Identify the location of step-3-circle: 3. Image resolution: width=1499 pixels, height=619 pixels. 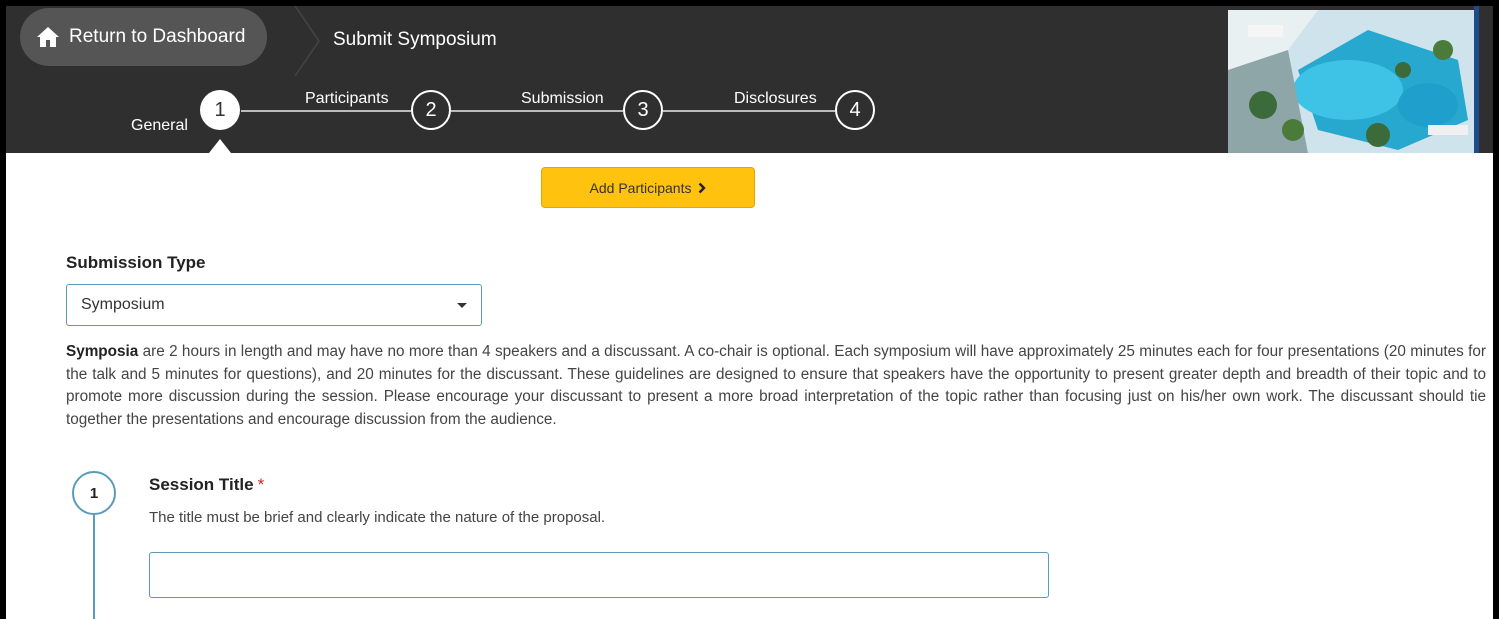
(643, 110).